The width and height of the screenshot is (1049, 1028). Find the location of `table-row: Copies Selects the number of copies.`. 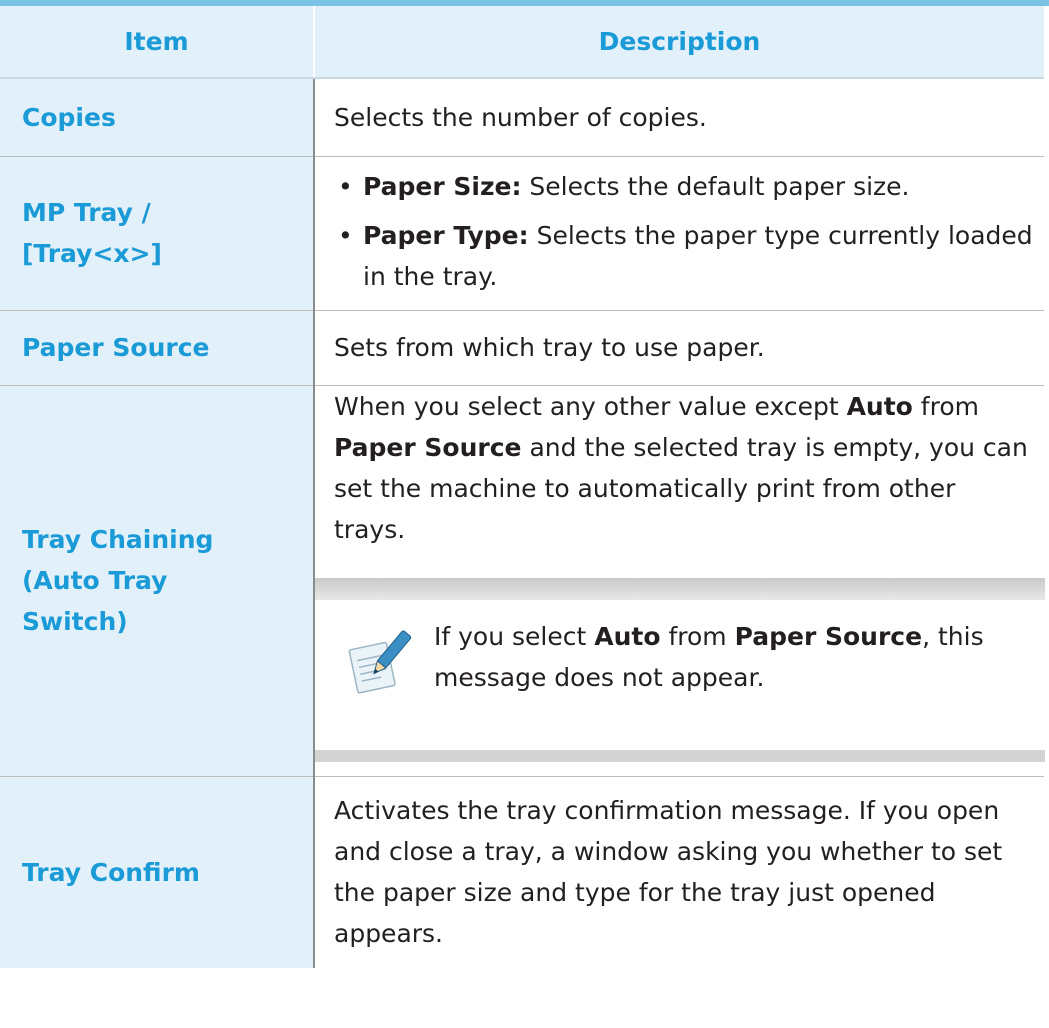

table-row: Copies Selects the number of copies. is located at coordinates (522, 117).